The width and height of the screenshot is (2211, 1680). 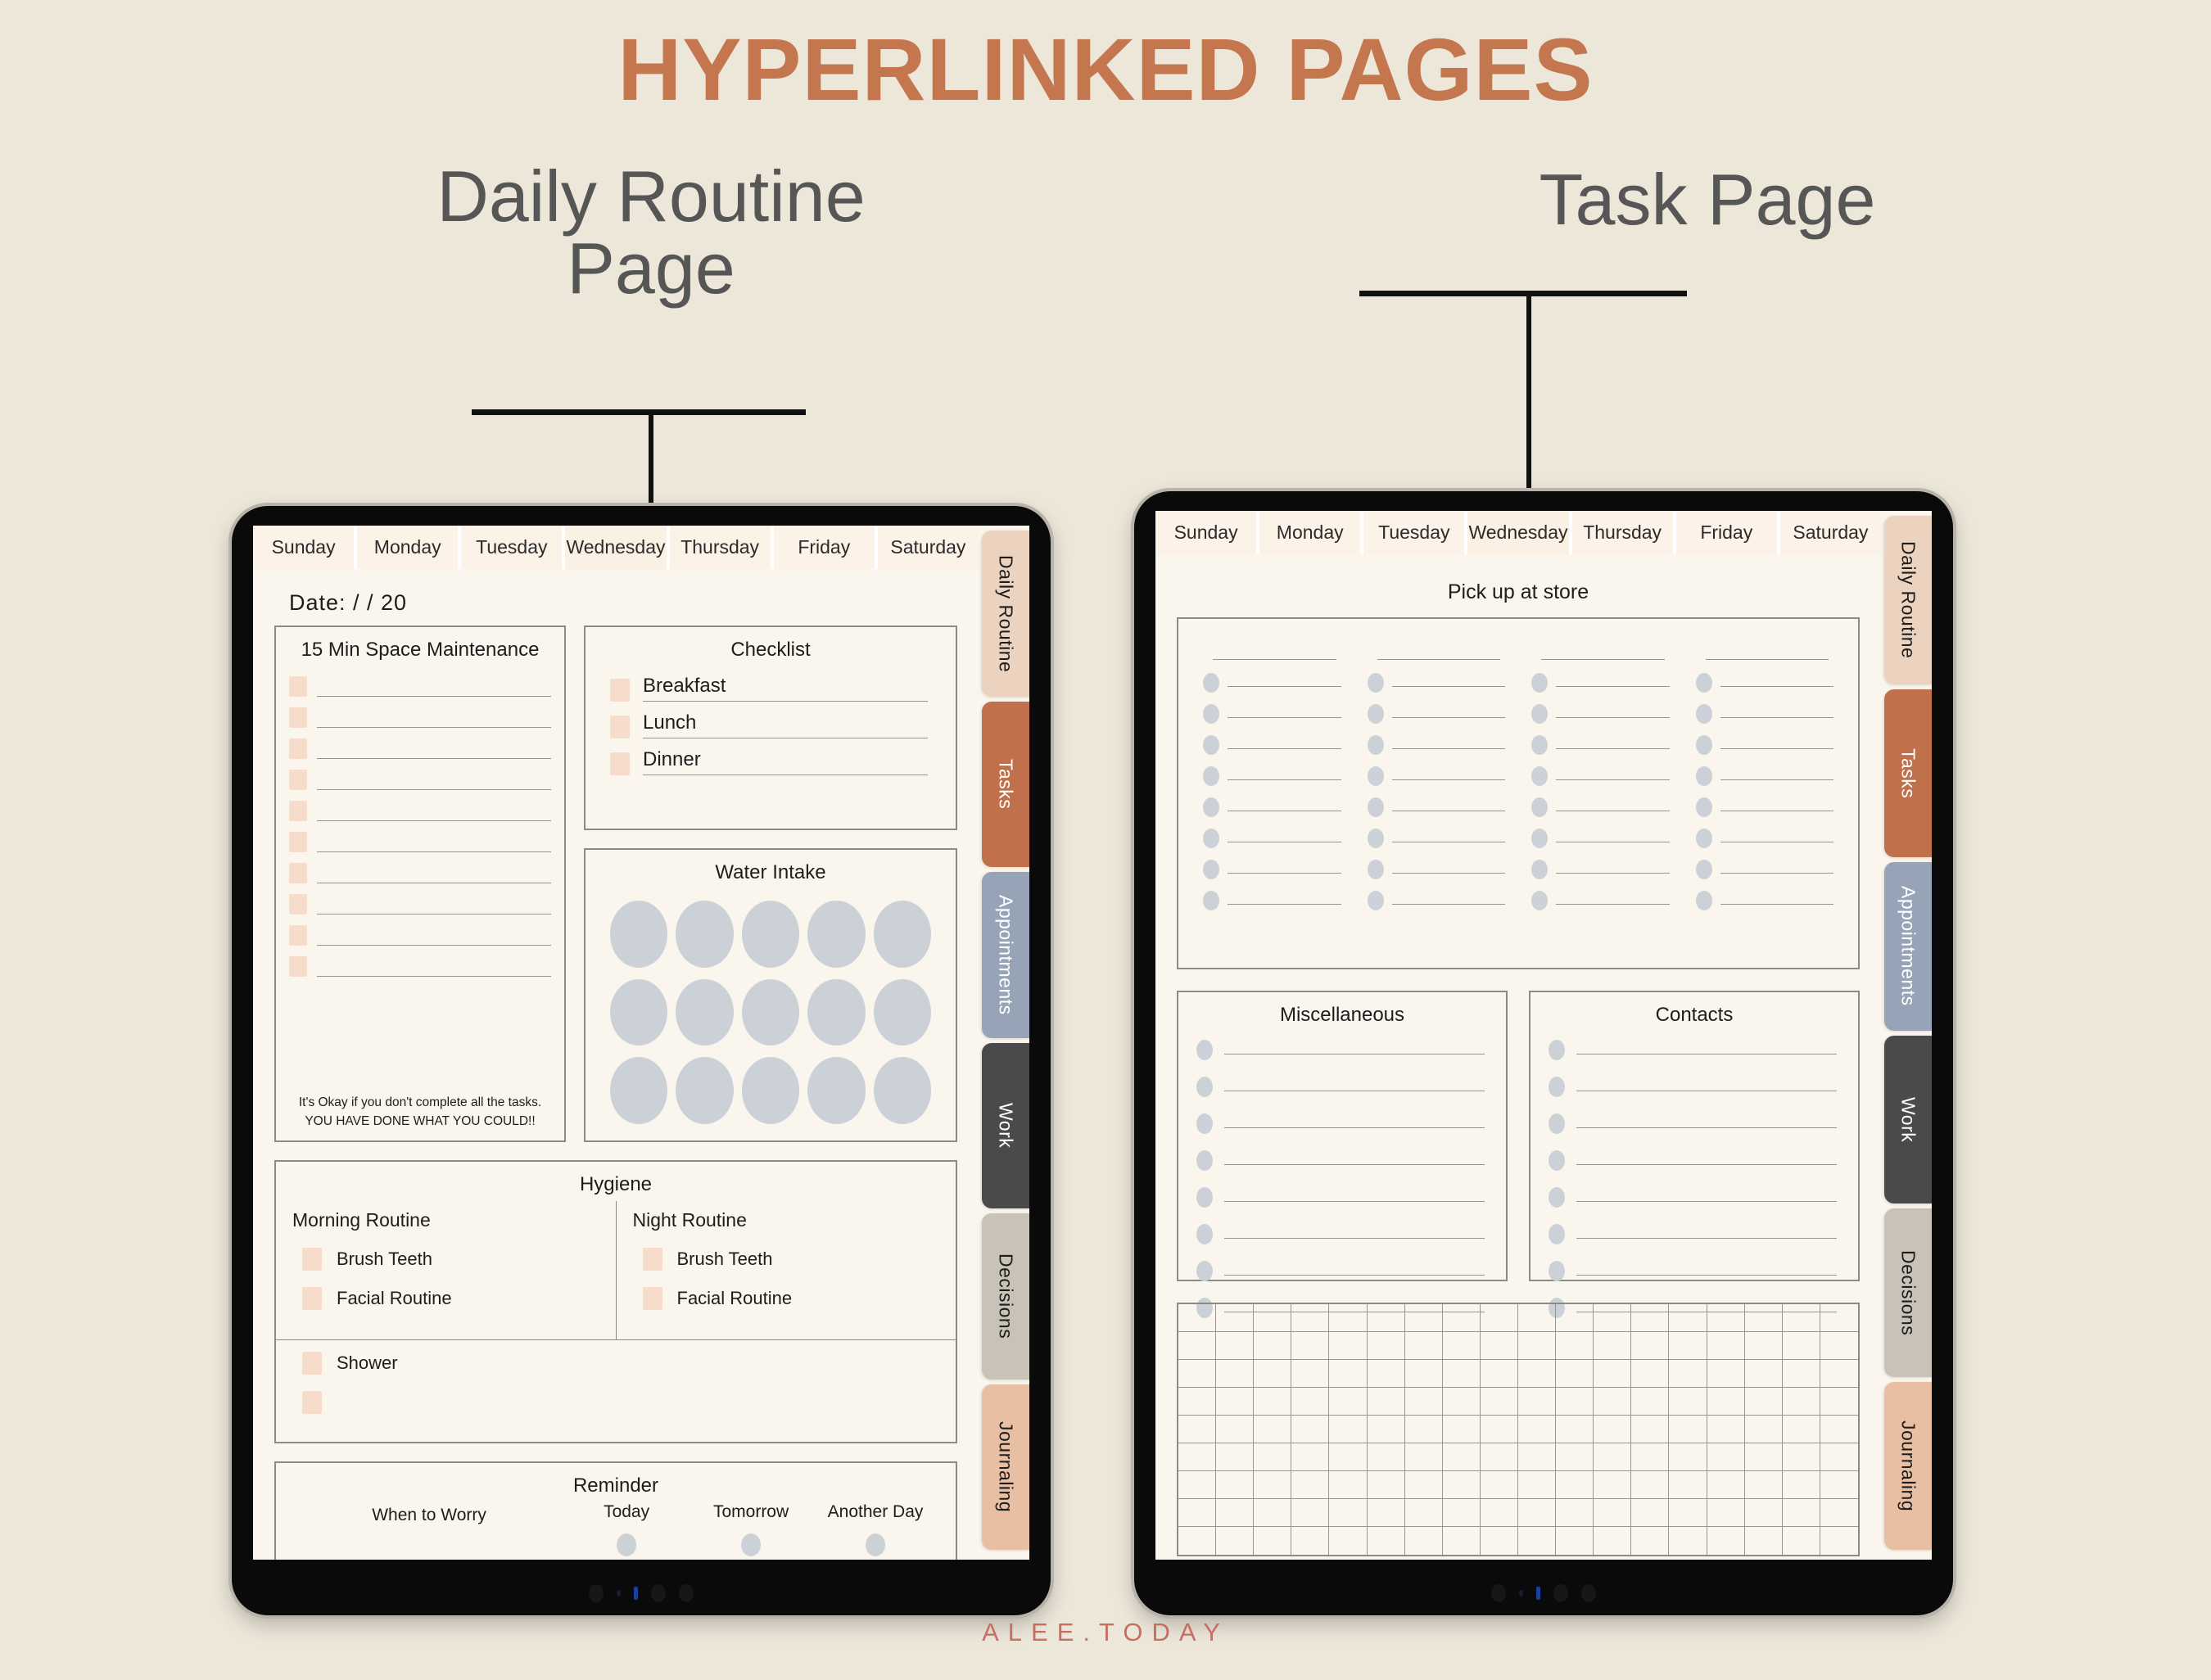 What do you see at coordinates (616, 1531) in the screenshot?
I see `reminder-grid: When to Worry Today Tomorrow Another Day` at bounding box center [616, 1531].